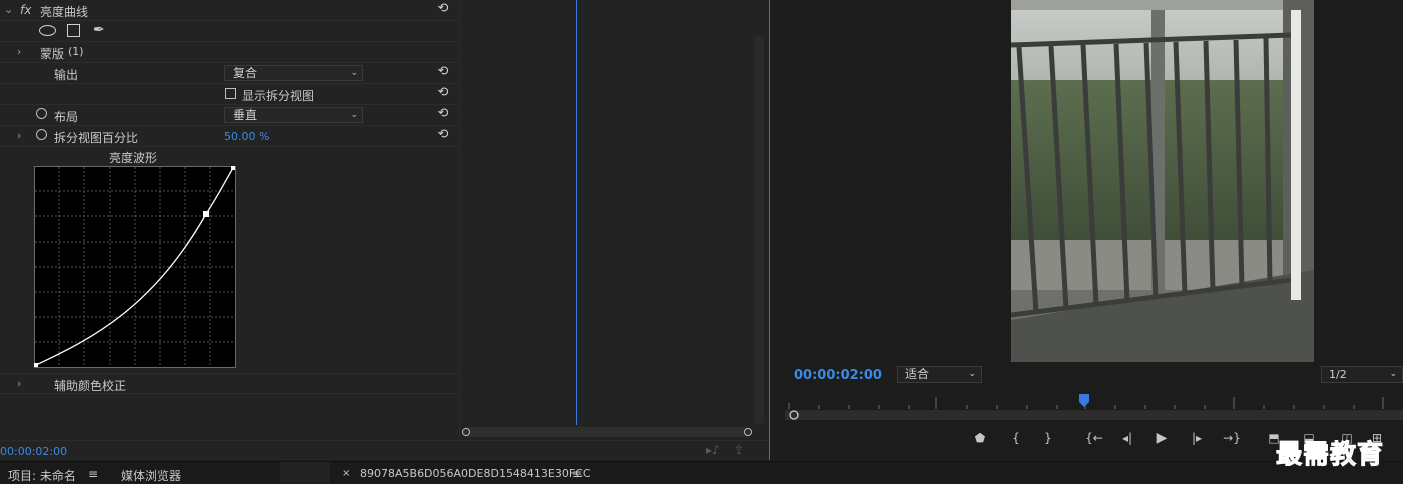 Image resolution: width=1403 pixels, height=484 pixels. Describe the element at coordinates (939, 374) in the screenshot. I see `fit-dropdown: 适合 ⌄` at that location.